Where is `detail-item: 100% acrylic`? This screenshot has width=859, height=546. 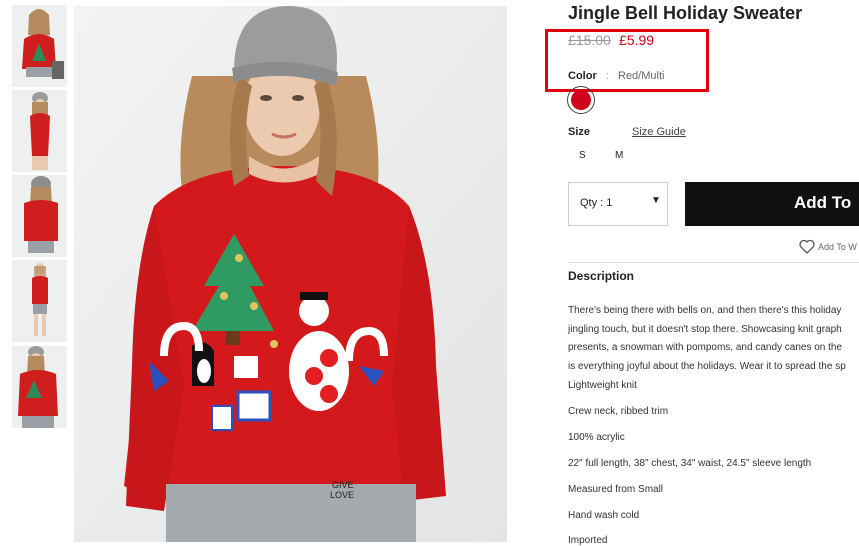
detail-item: 100% acrylic is located at coordinates (596, 437).